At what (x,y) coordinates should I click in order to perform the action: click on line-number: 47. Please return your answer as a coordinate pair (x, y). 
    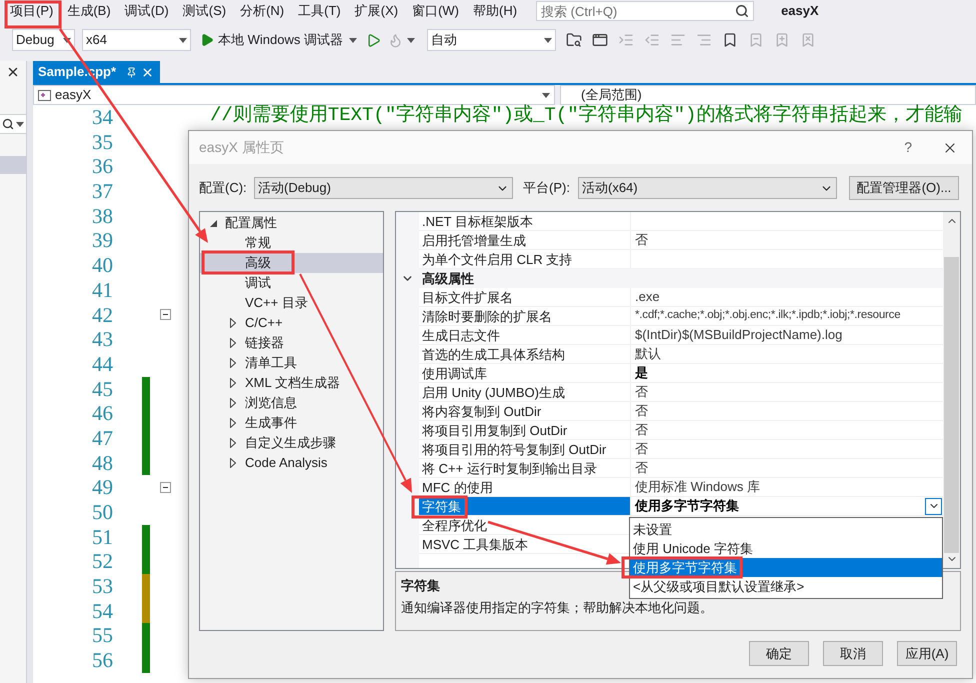
    Looking at the image, I should click on (102, 438).